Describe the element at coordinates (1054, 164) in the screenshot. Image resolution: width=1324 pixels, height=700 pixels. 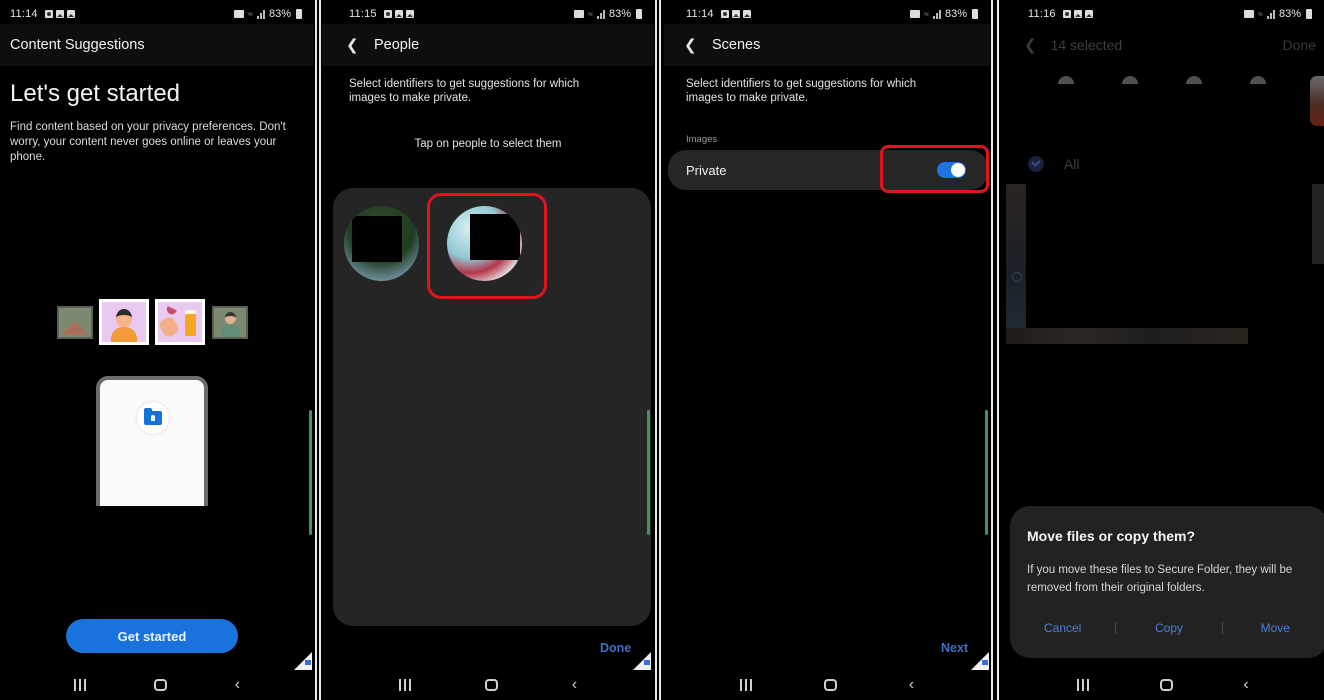
I see `select-all-row: All` at that location.